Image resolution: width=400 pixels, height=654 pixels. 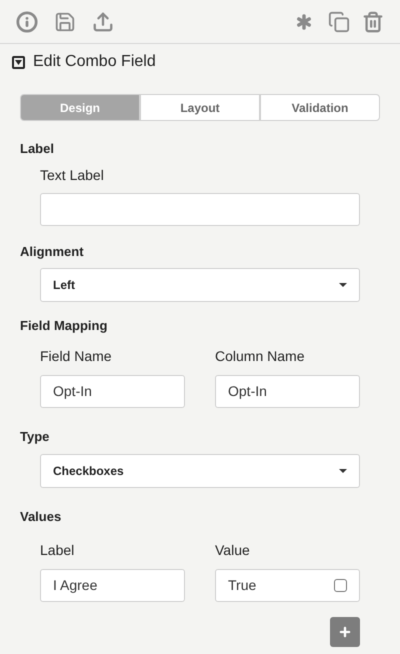 I want to click on section-heading: Type, so click(x=34, y=437).